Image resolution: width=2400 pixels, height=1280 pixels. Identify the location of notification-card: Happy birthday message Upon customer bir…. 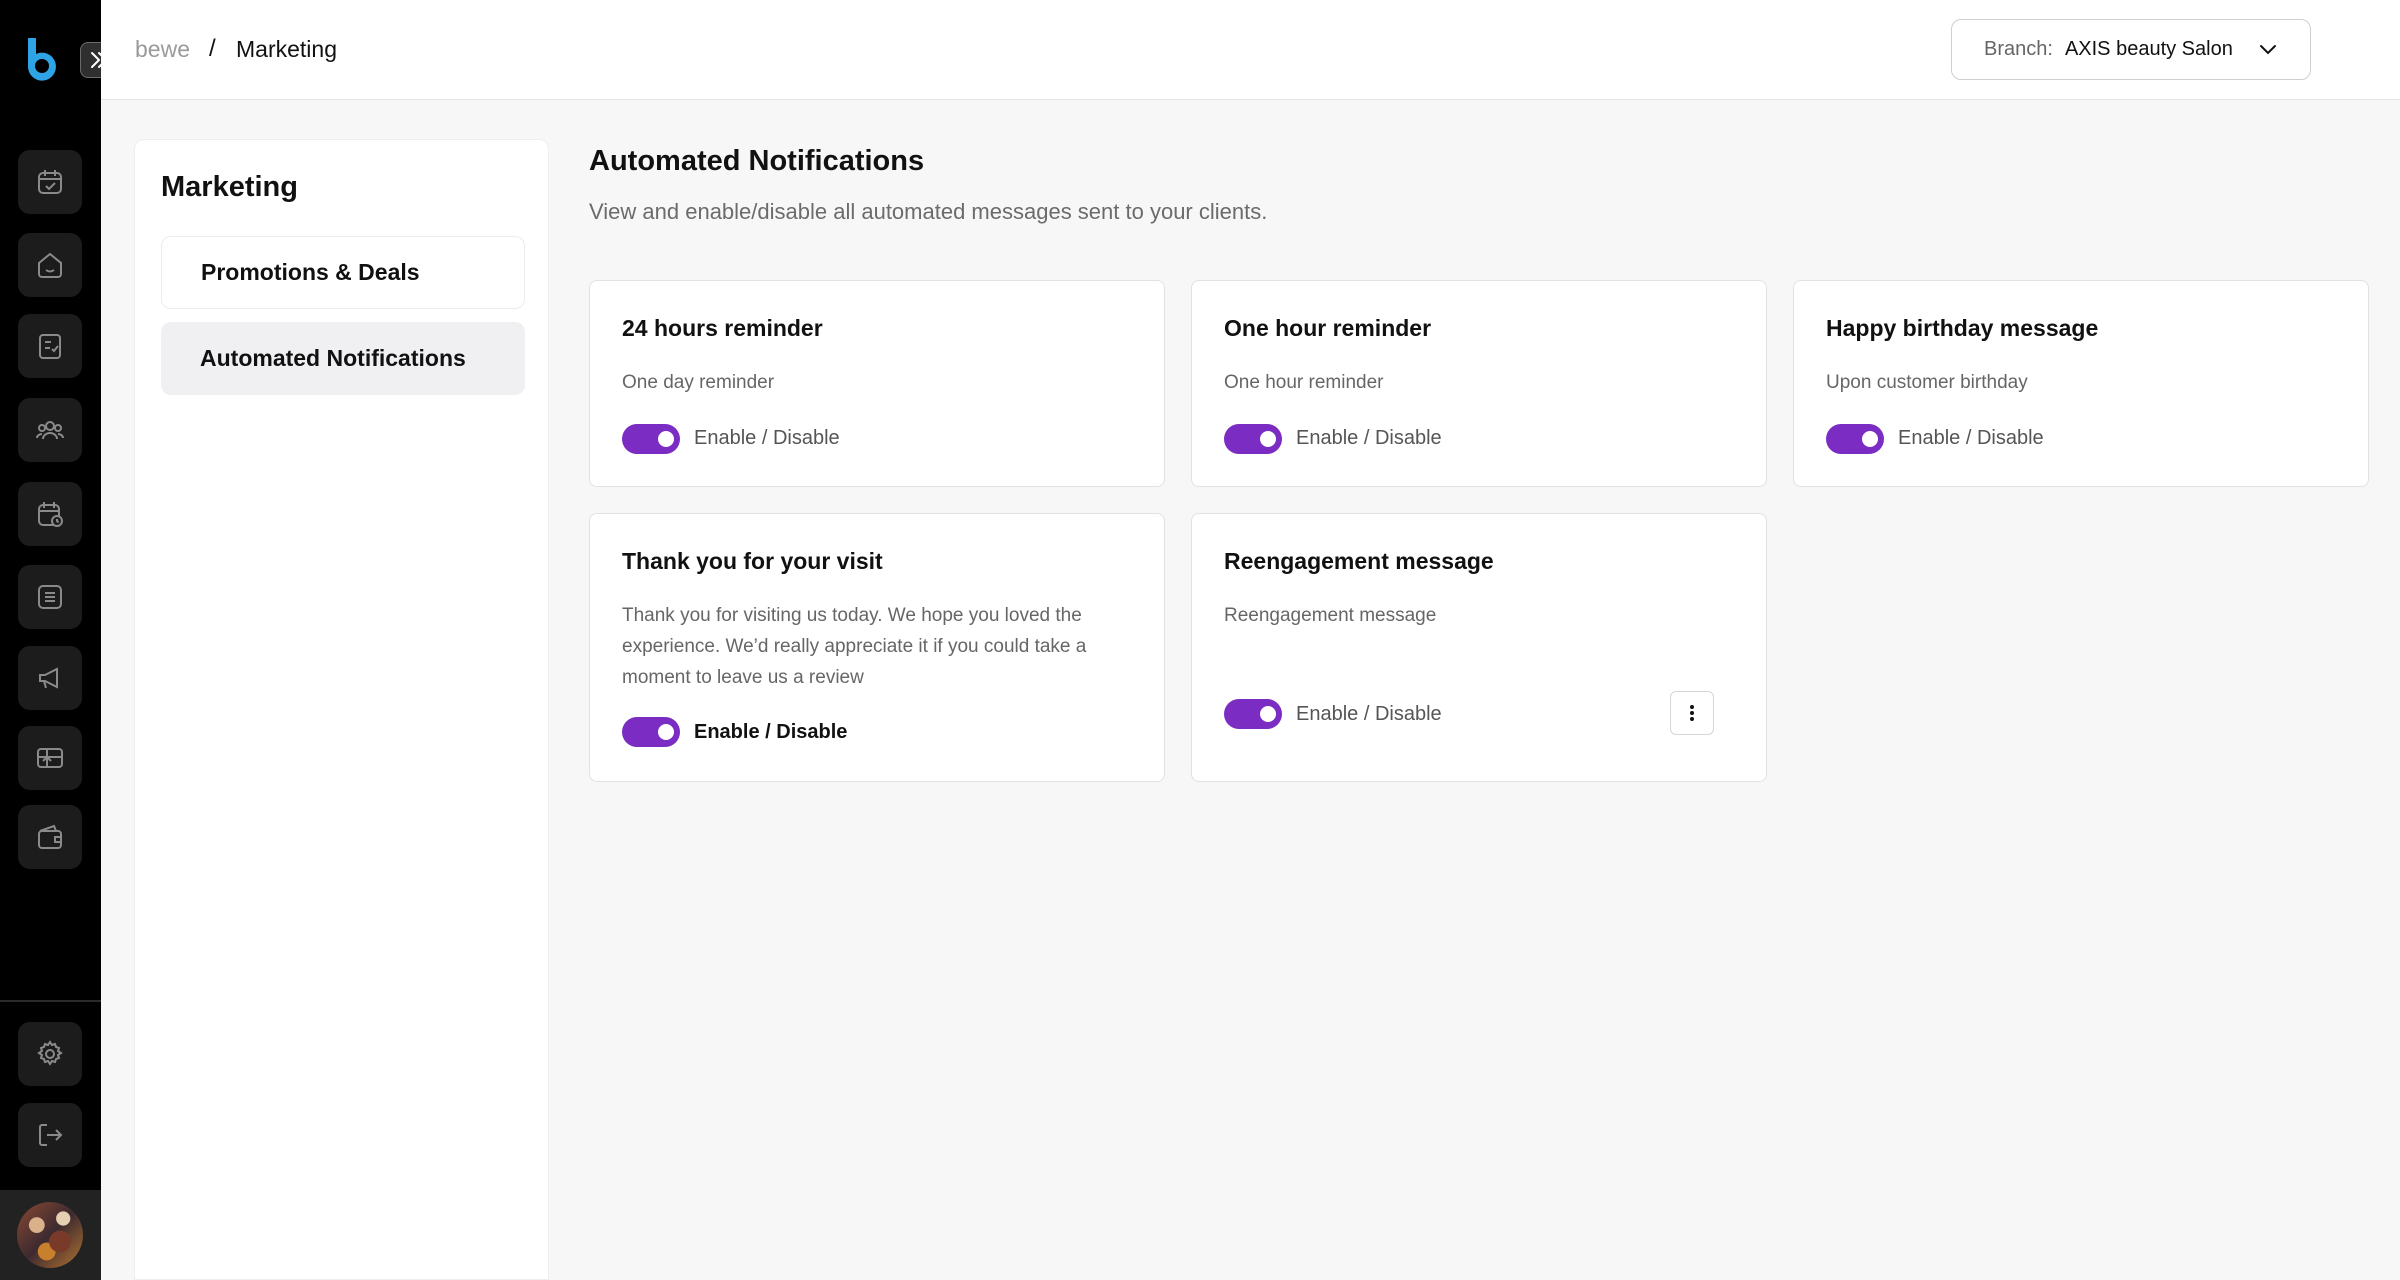
(2081, 383).